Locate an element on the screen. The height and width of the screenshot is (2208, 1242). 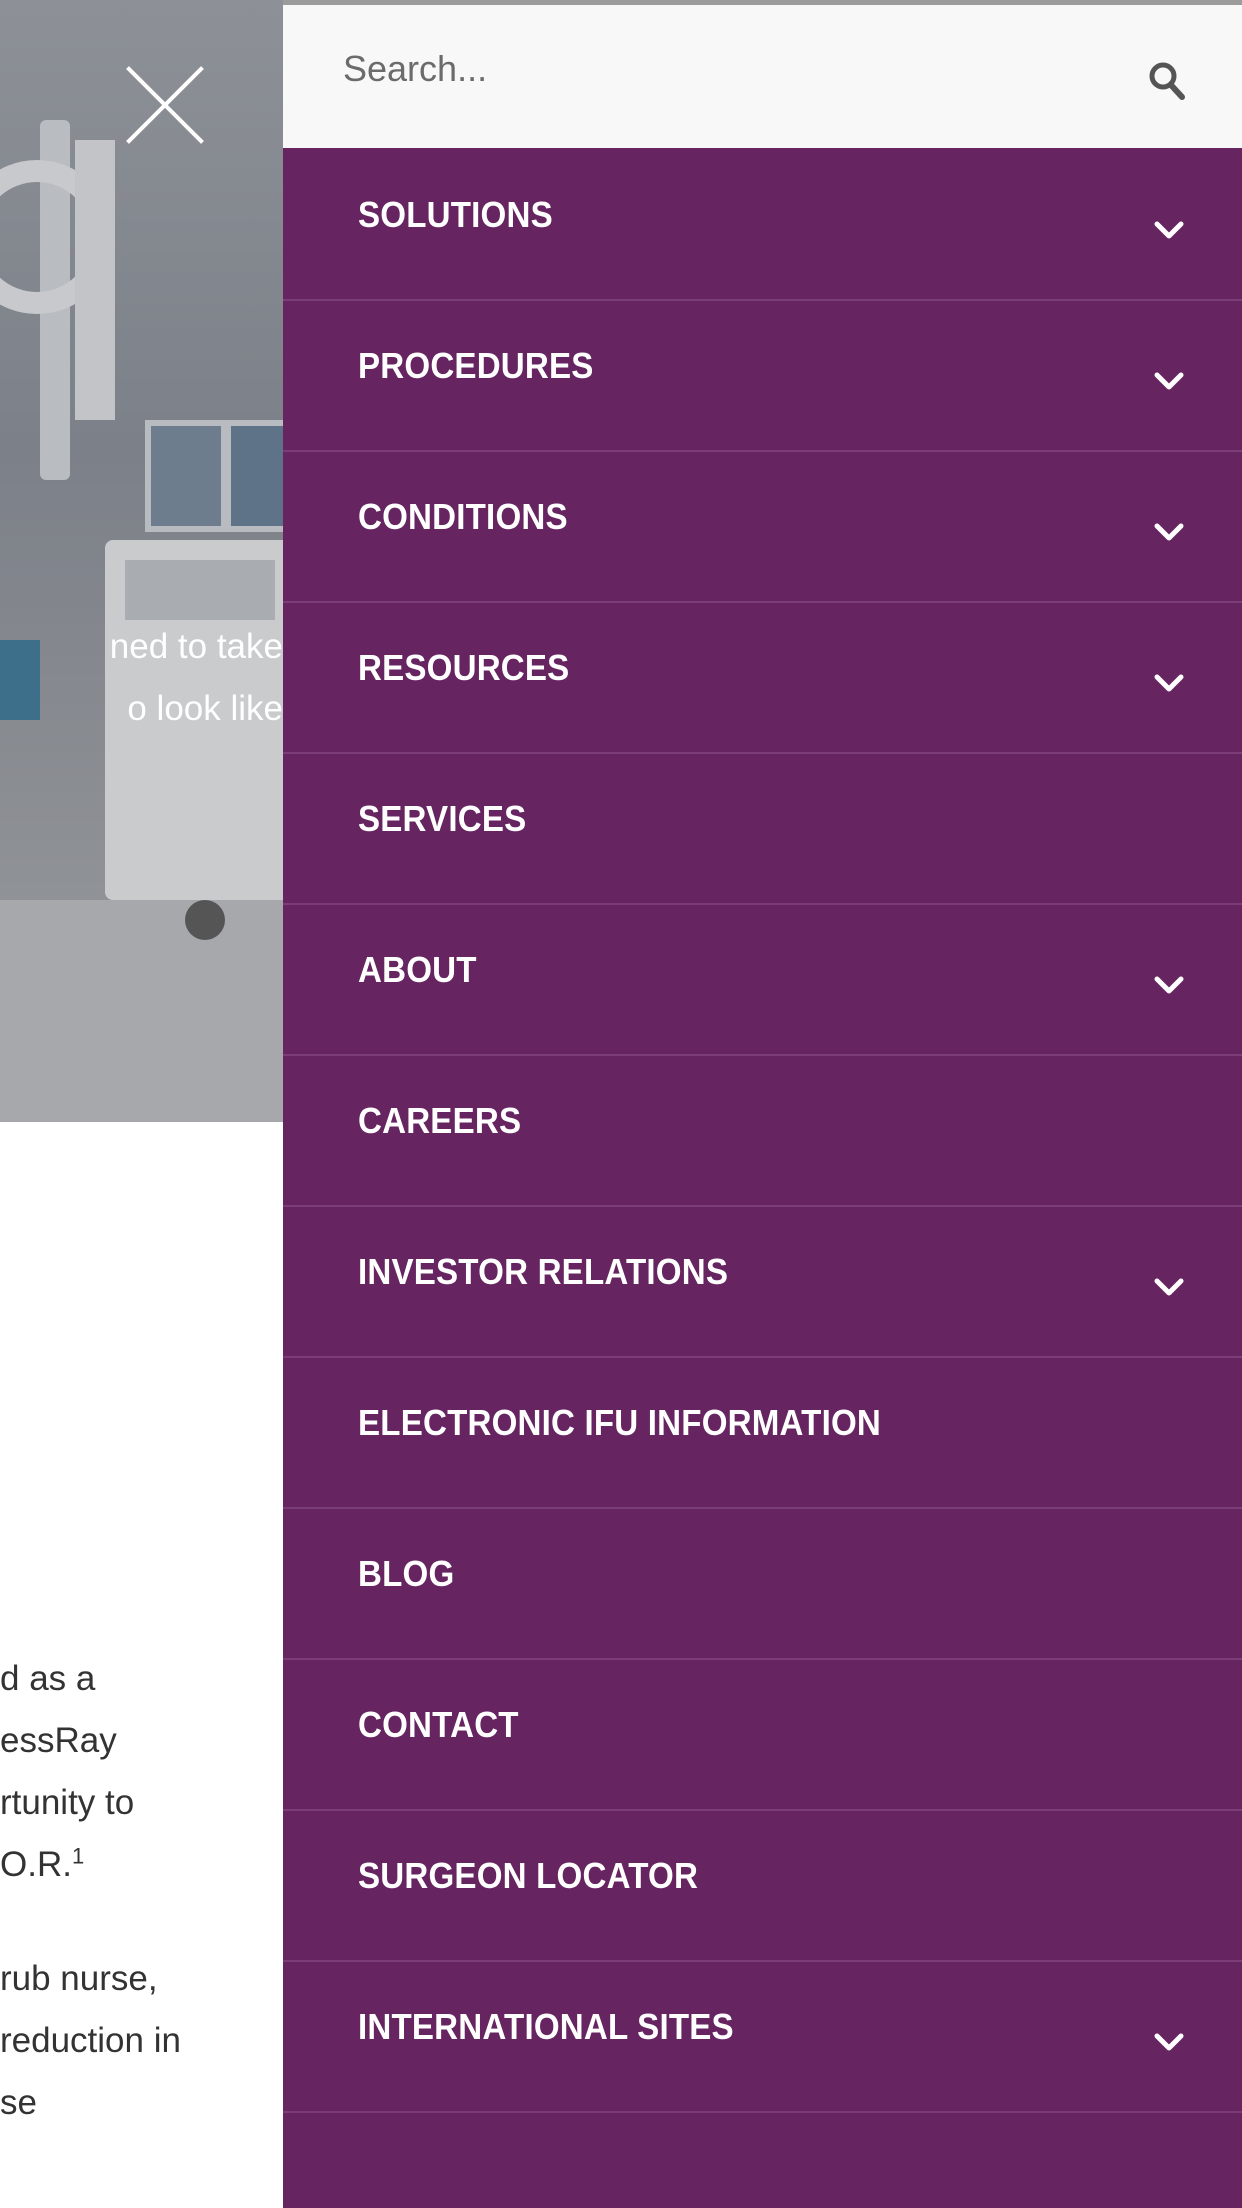
menu-item-label: CAREERS is located at coordinates (440, 1120).